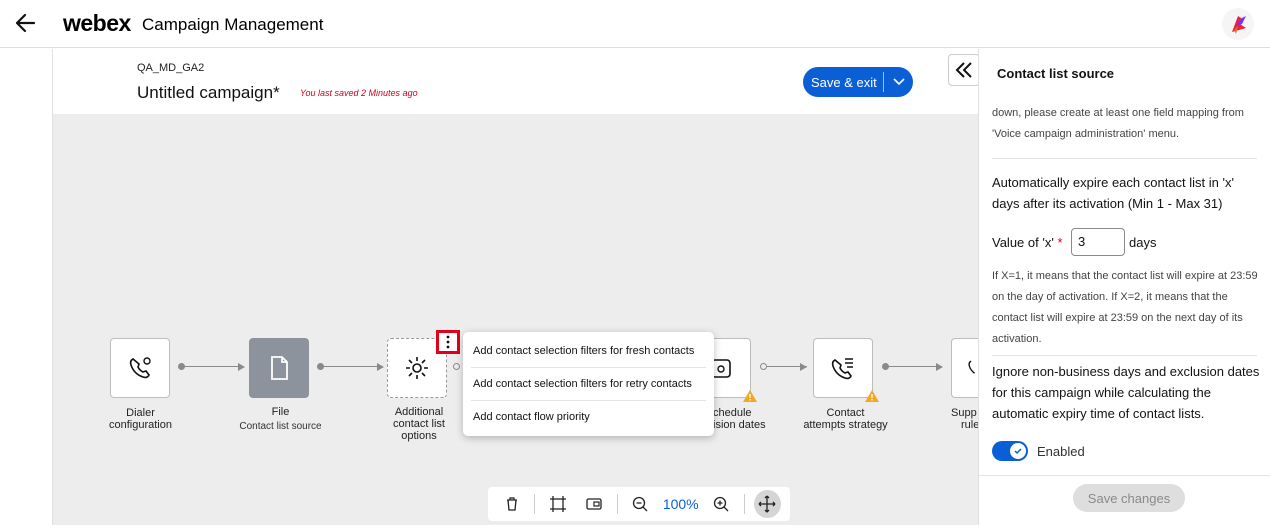 This screenshot has width=1270, height=525. I want to click on suppression-rules-node, so click(964, 368).